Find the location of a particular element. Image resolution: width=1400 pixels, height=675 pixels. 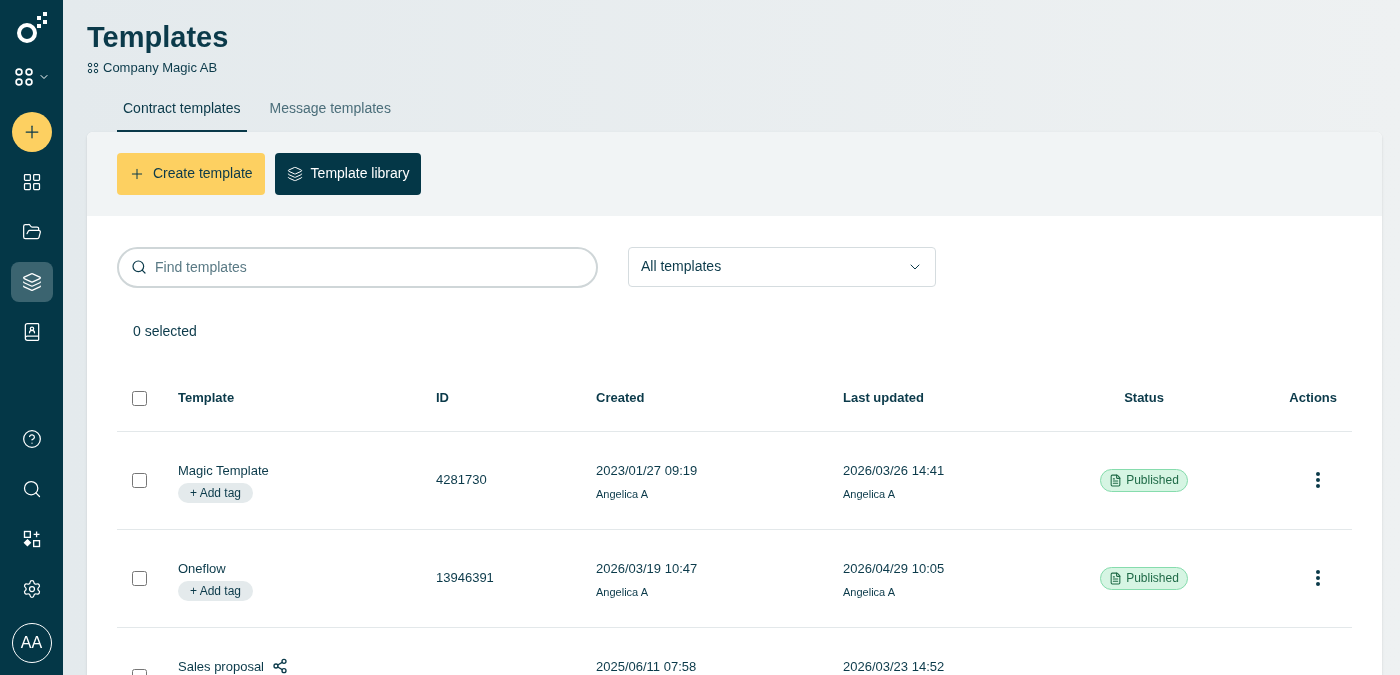

tab: Message templates is located at coordinates (330, 109).